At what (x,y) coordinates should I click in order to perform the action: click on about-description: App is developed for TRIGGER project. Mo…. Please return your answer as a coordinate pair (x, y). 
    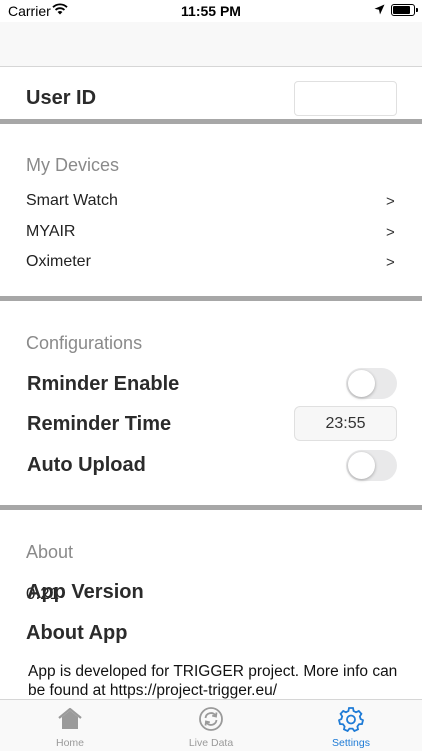
    Looking at the image, I should click on (213, 681).